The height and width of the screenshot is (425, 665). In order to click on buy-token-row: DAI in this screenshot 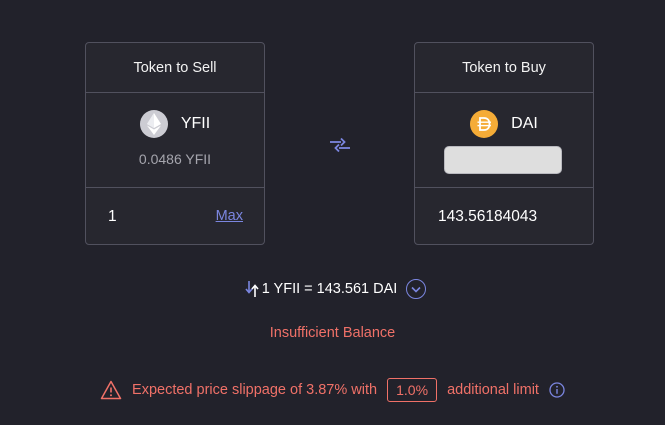, I will do `click(504, 124)`.